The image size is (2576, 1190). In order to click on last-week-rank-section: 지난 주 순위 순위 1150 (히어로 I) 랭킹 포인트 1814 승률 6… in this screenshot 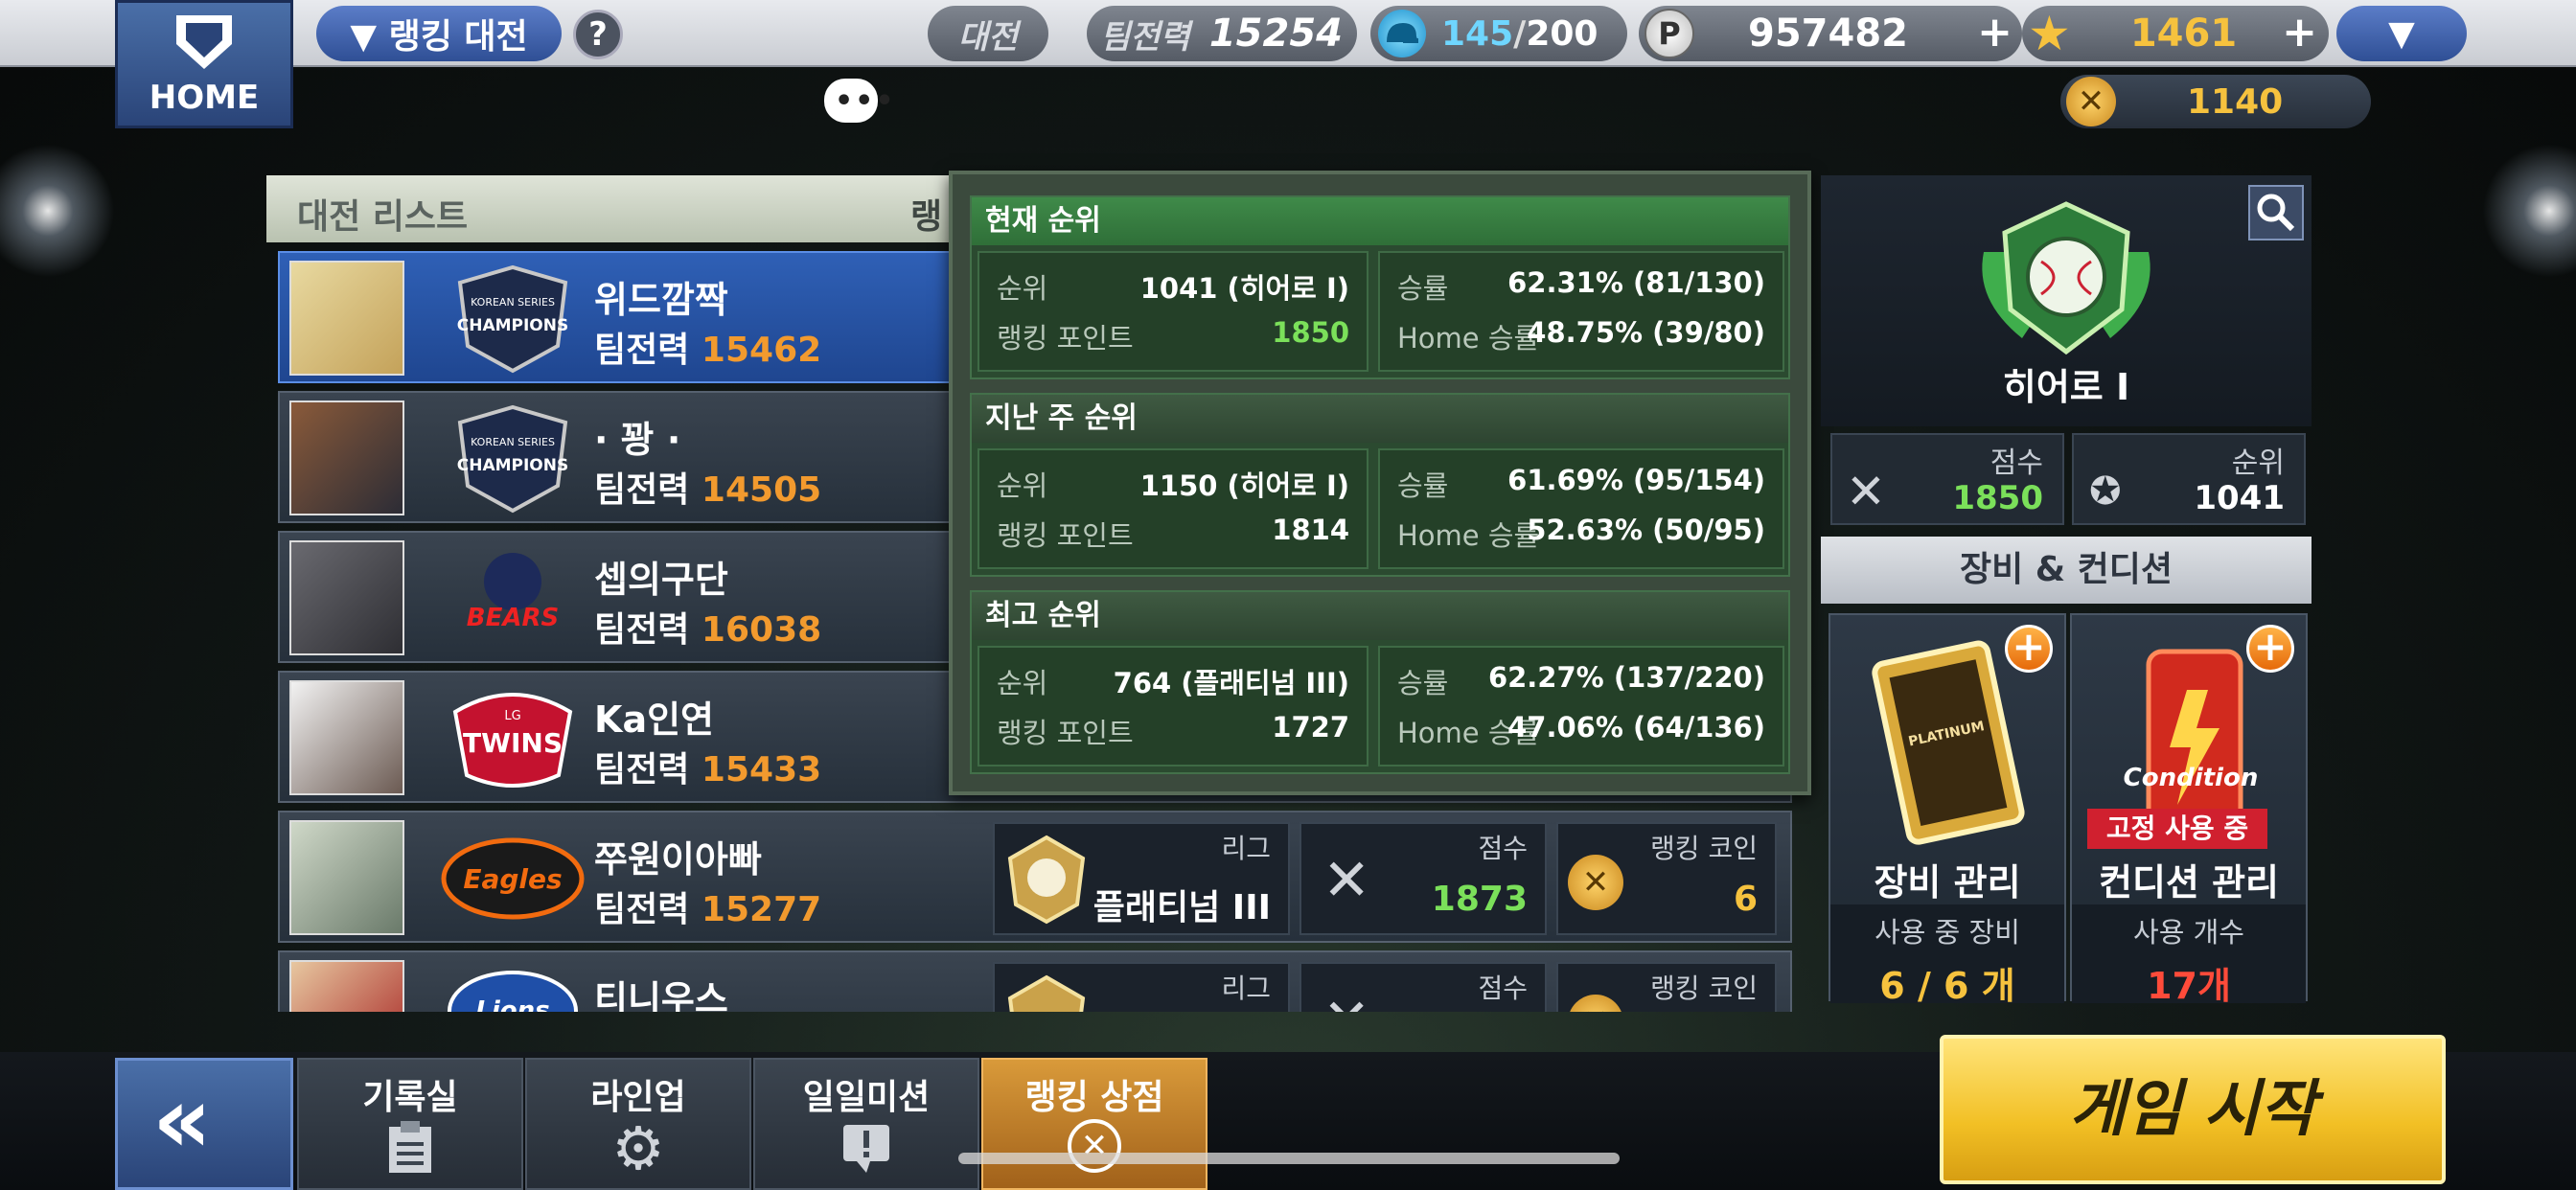, I will do `click(1380, 485)`.